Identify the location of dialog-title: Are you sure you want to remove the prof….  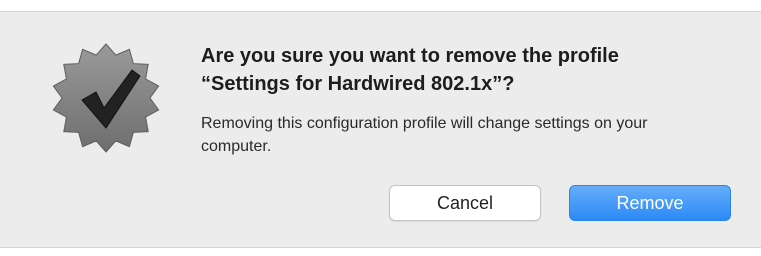
(410, 70).